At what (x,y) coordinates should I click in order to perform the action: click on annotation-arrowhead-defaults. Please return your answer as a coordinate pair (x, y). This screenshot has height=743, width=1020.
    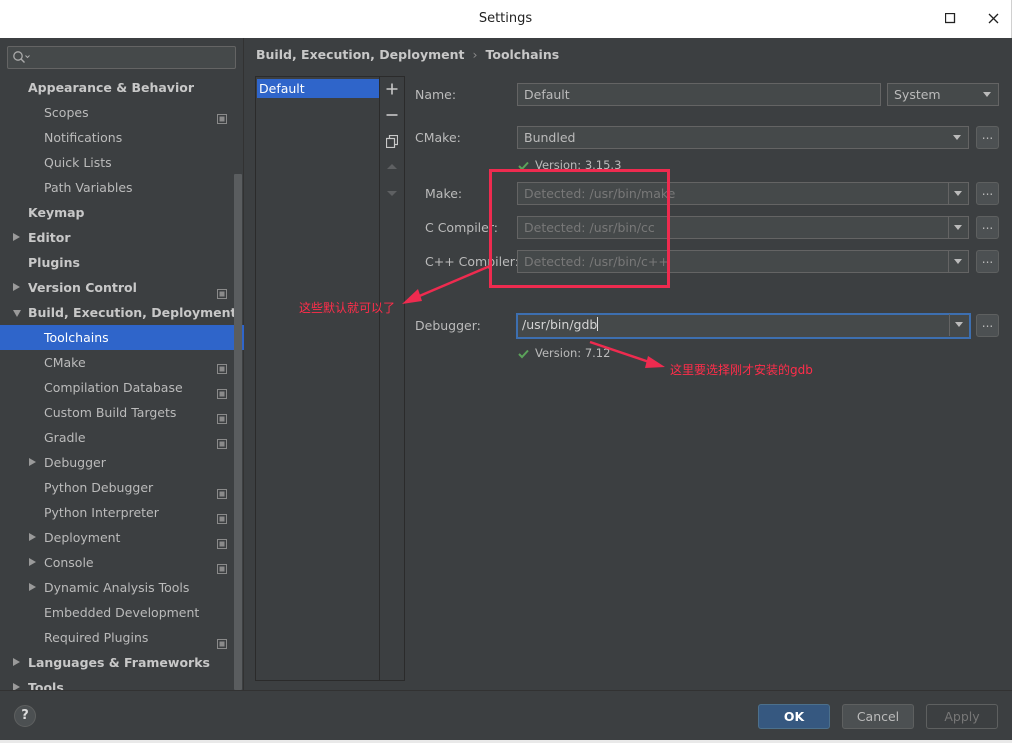
    Looking at the image, I should click on (412, 296).